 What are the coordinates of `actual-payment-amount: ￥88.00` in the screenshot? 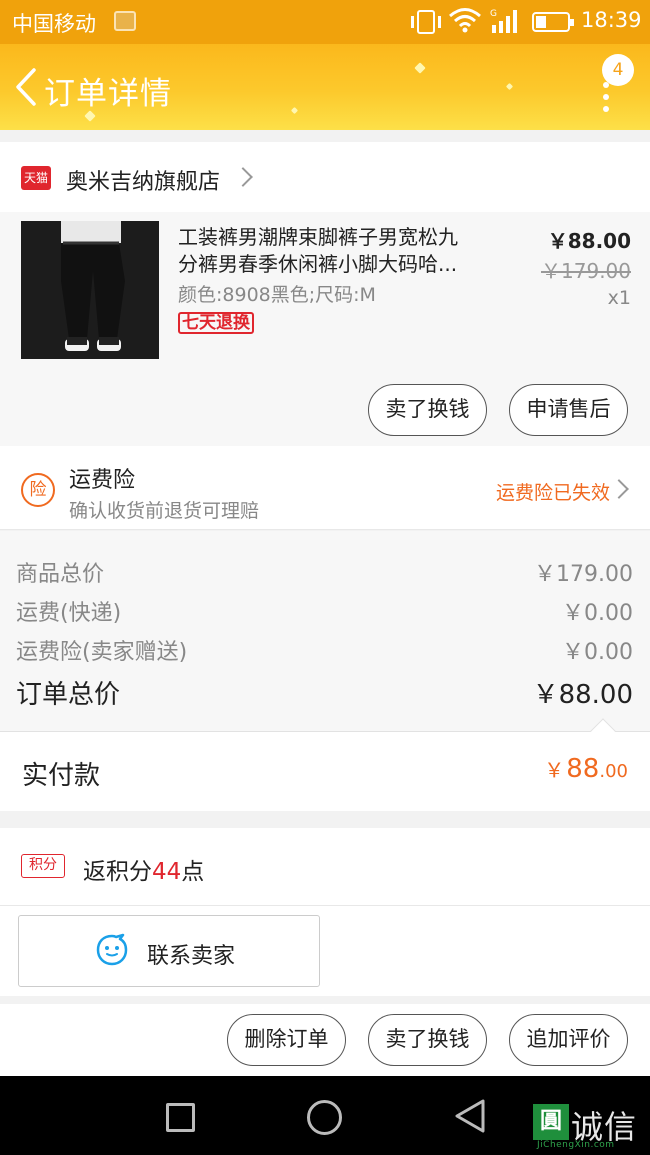 It's located at (586, 769).